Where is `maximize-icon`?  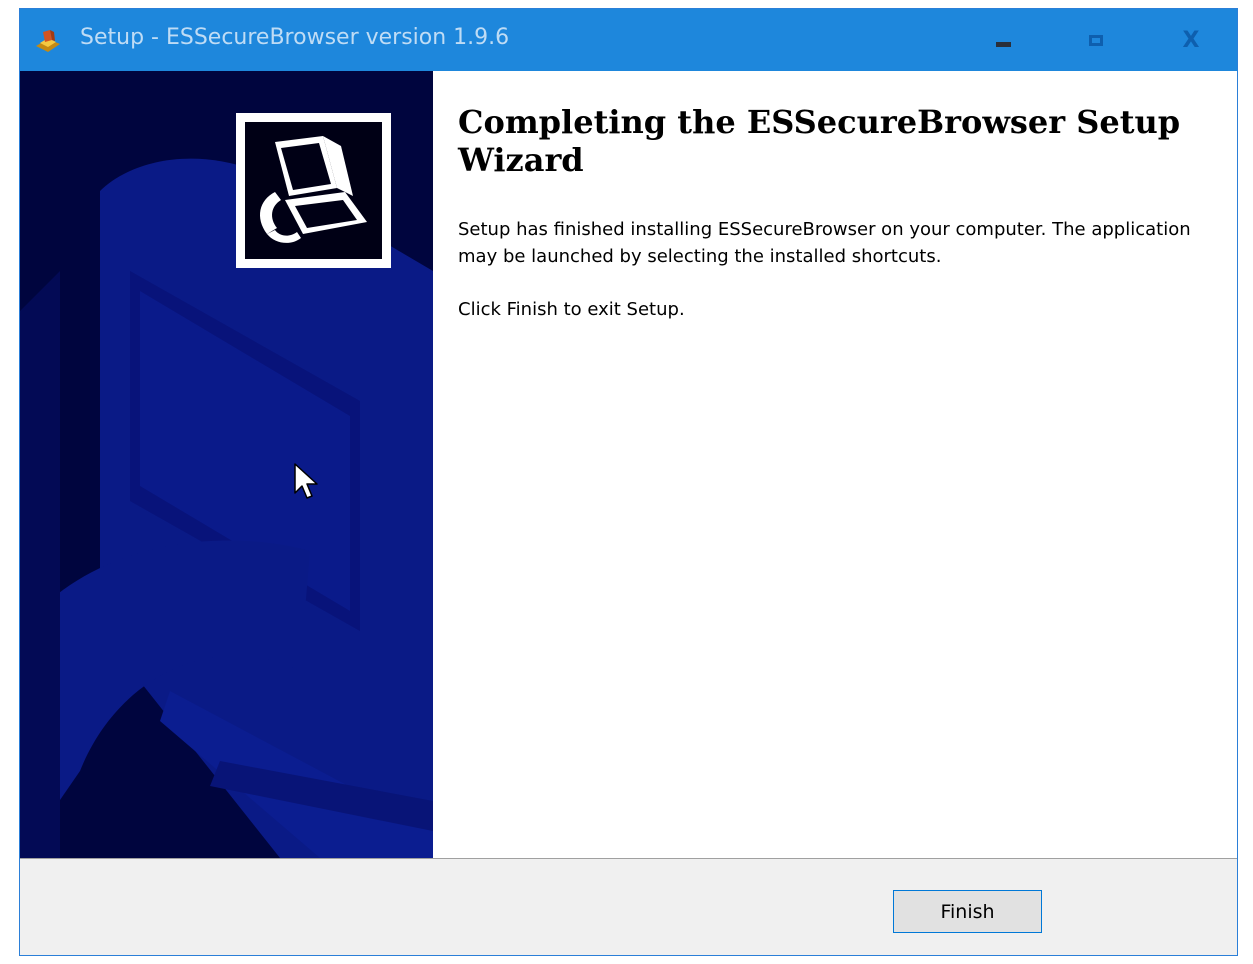 maximize-icon is located at coordinates (1096, 40).